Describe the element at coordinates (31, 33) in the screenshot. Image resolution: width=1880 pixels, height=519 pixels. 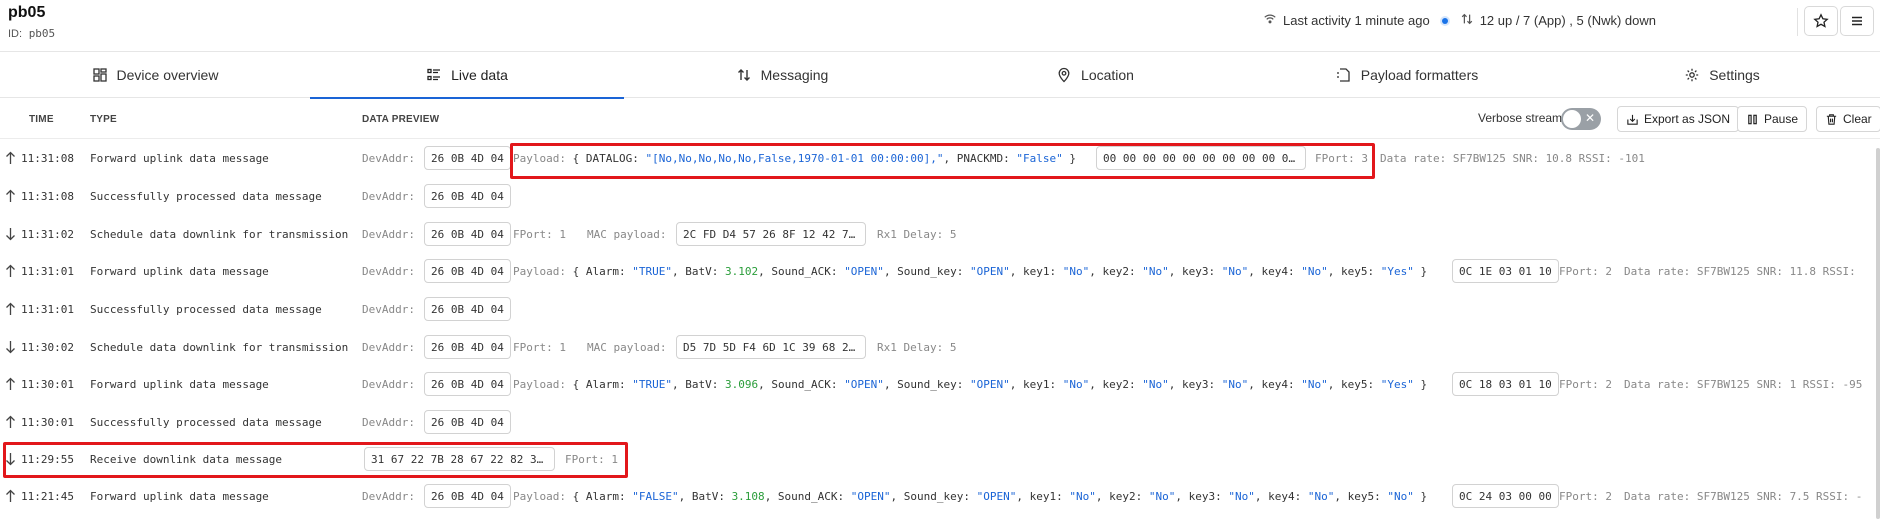
I see `device-id: ID: pb05` at that location.